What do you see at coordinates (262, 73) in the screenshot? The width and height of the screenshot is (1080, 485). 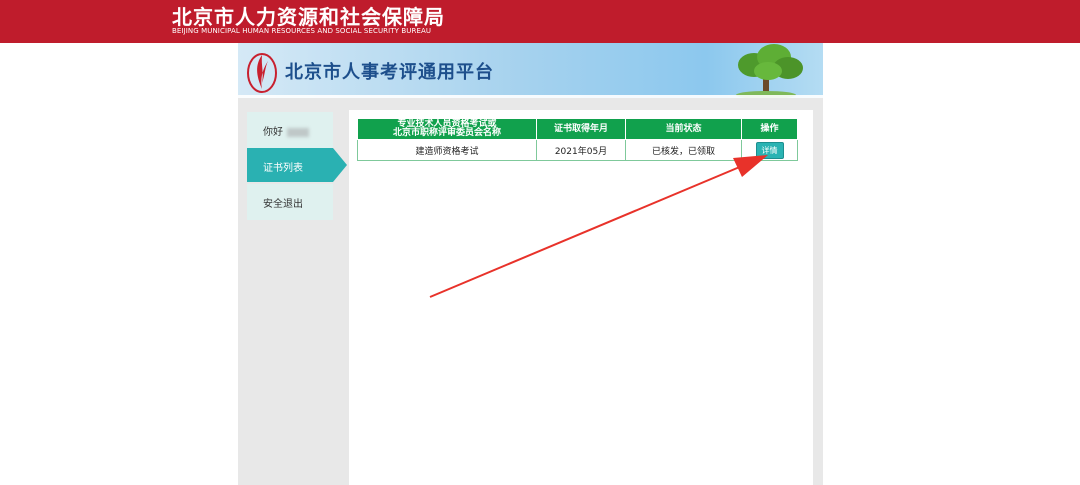 I see `flame-logo-icon` at bounding box center [262, 73].